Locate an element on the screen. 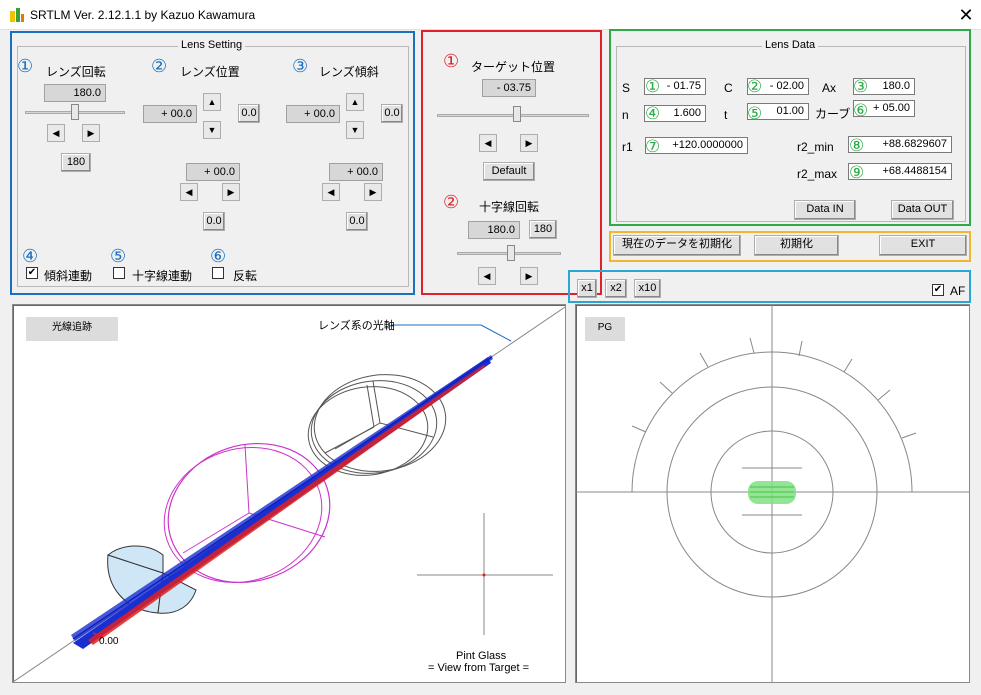  rotation-right-button: ▶ is located at coordinates (91, 133).